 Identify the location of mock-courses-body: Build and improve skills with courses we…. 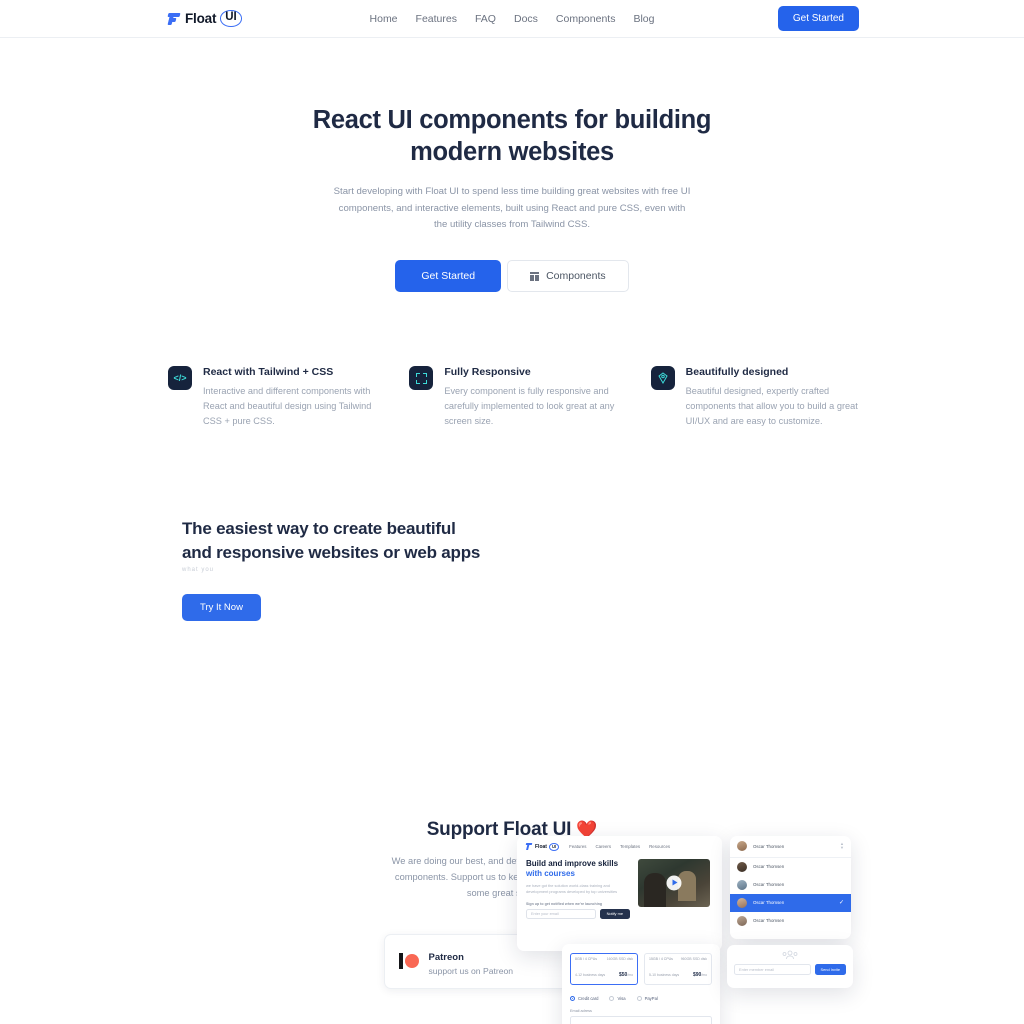
(619, 885).